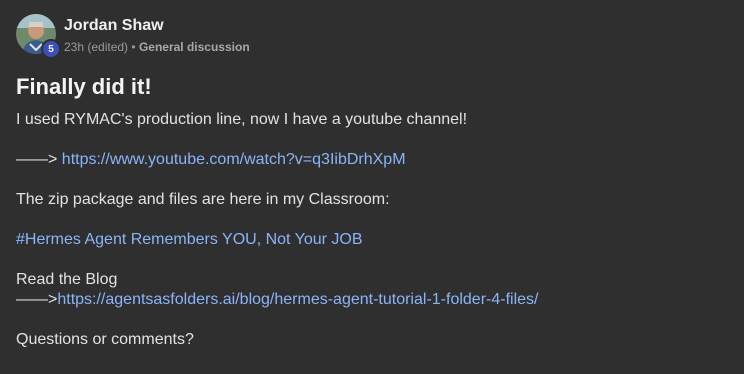  I want to click on level-badge: 5, so click(51, 49).